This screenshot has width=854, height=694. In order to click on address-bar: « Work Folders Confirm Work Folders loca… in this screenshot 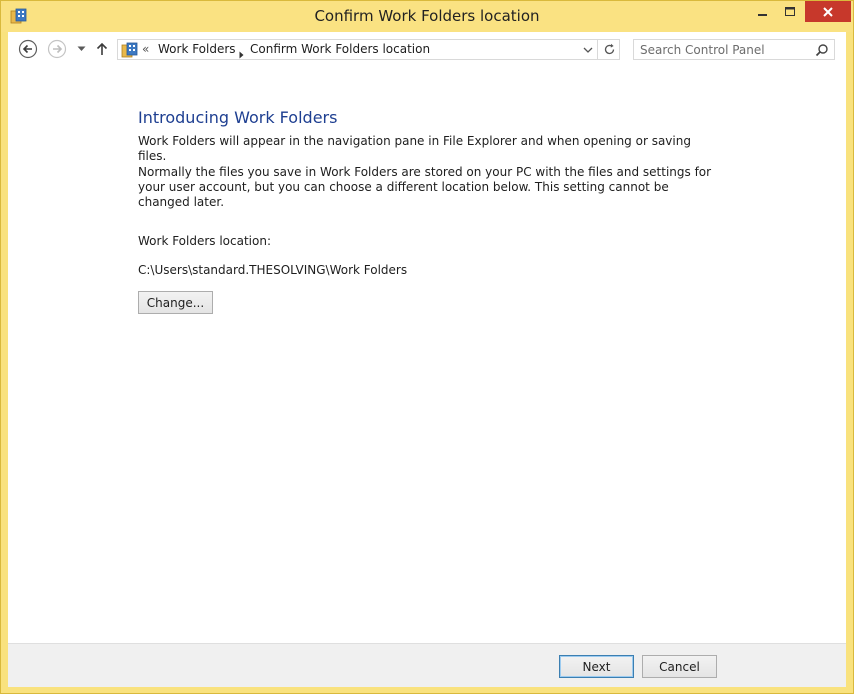, I will do `click(368, 49)`.